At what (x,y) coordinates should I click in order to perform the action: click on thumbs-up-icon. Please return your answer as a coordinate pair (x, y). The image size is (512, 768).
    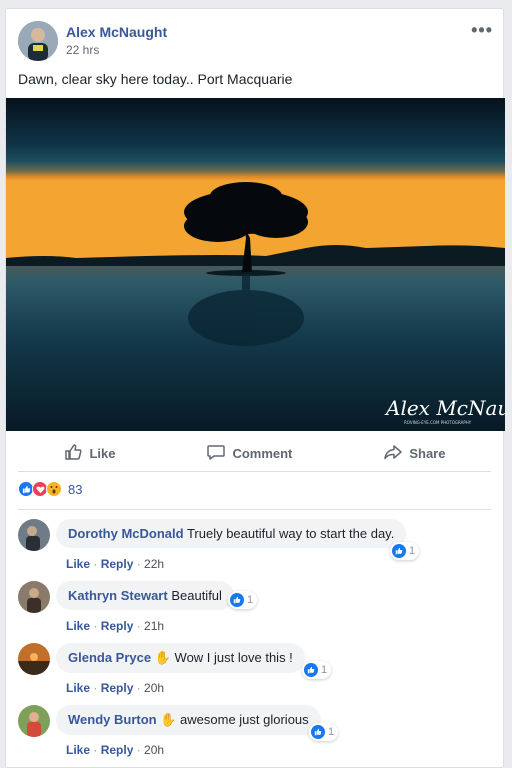
    Looking at the image, I should click on (73, 453).